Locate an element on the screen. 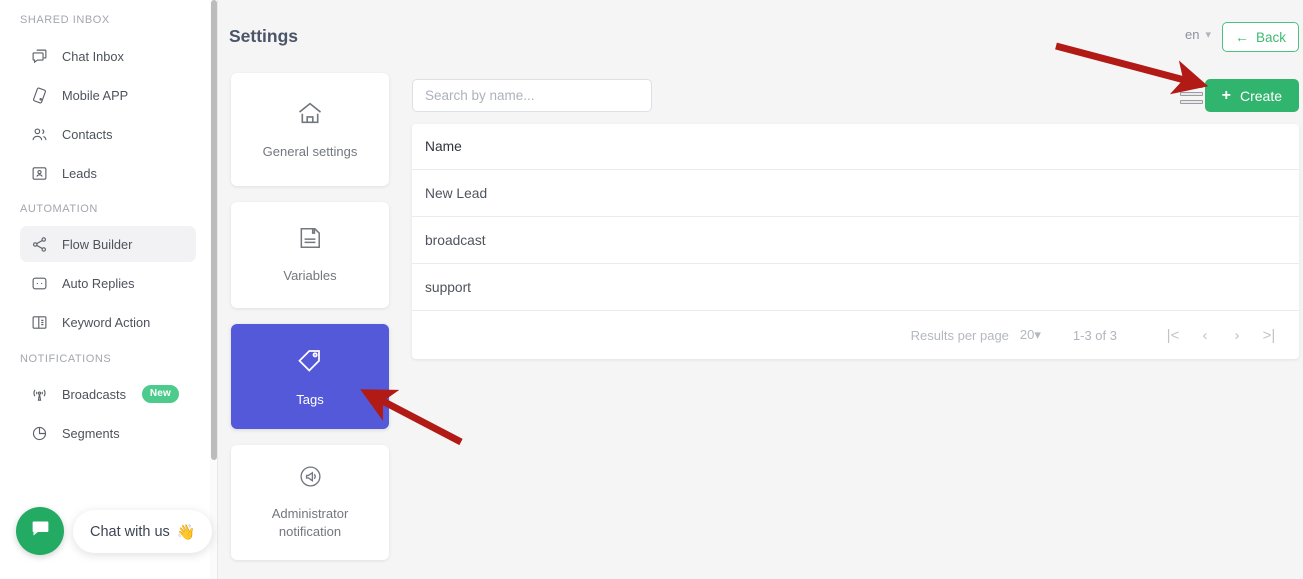 The width and height of the screenshot is (1303, 579). sidebar-item-label: Contacts is located at coordinates (87, 134).